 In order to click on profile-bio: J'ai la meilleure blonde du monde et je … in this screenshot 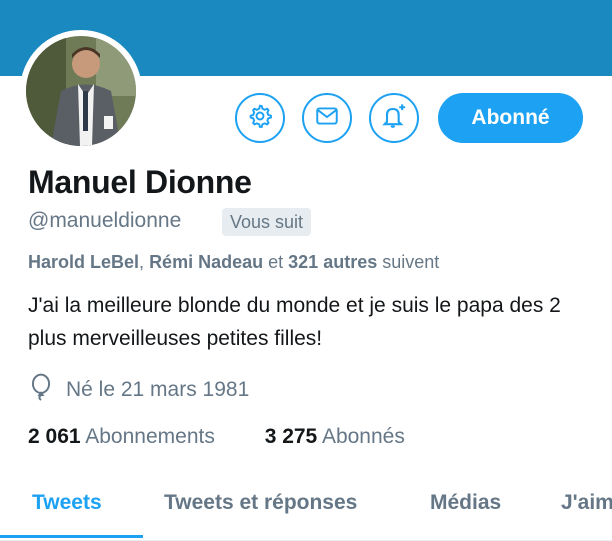, I will do `click(294, 322)`.